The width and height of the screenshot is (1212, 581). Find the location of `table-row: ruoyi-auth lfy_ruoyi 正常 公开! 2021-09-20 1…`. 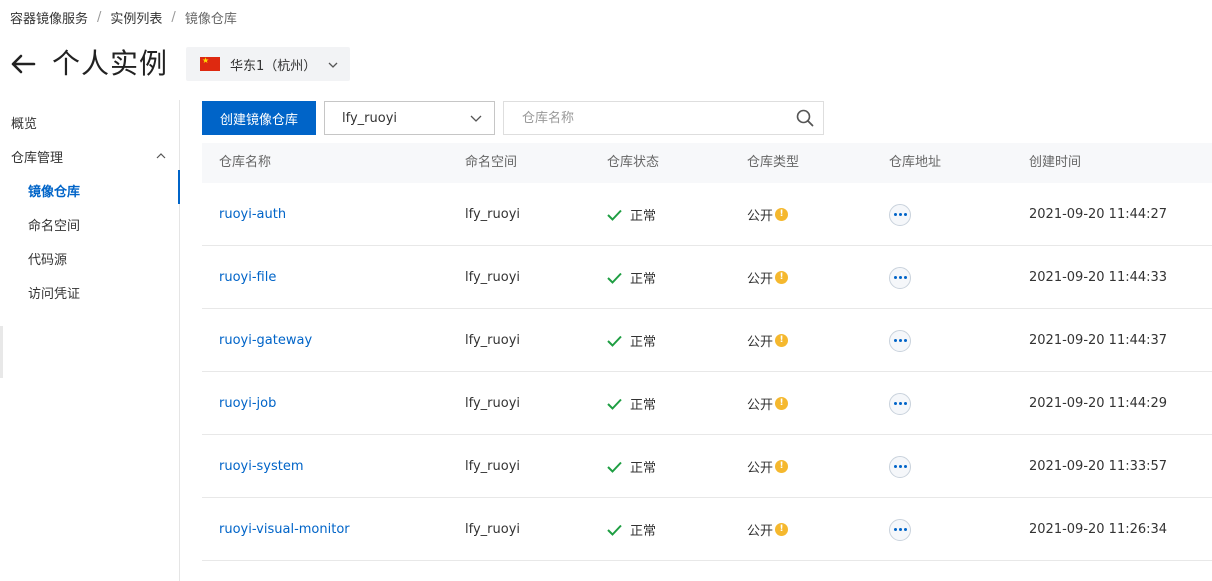

table-row: ruoyi-auth lfy_ruoyi 正常 公开! 2021-09-20 1… is located at coordinates (707, 214).